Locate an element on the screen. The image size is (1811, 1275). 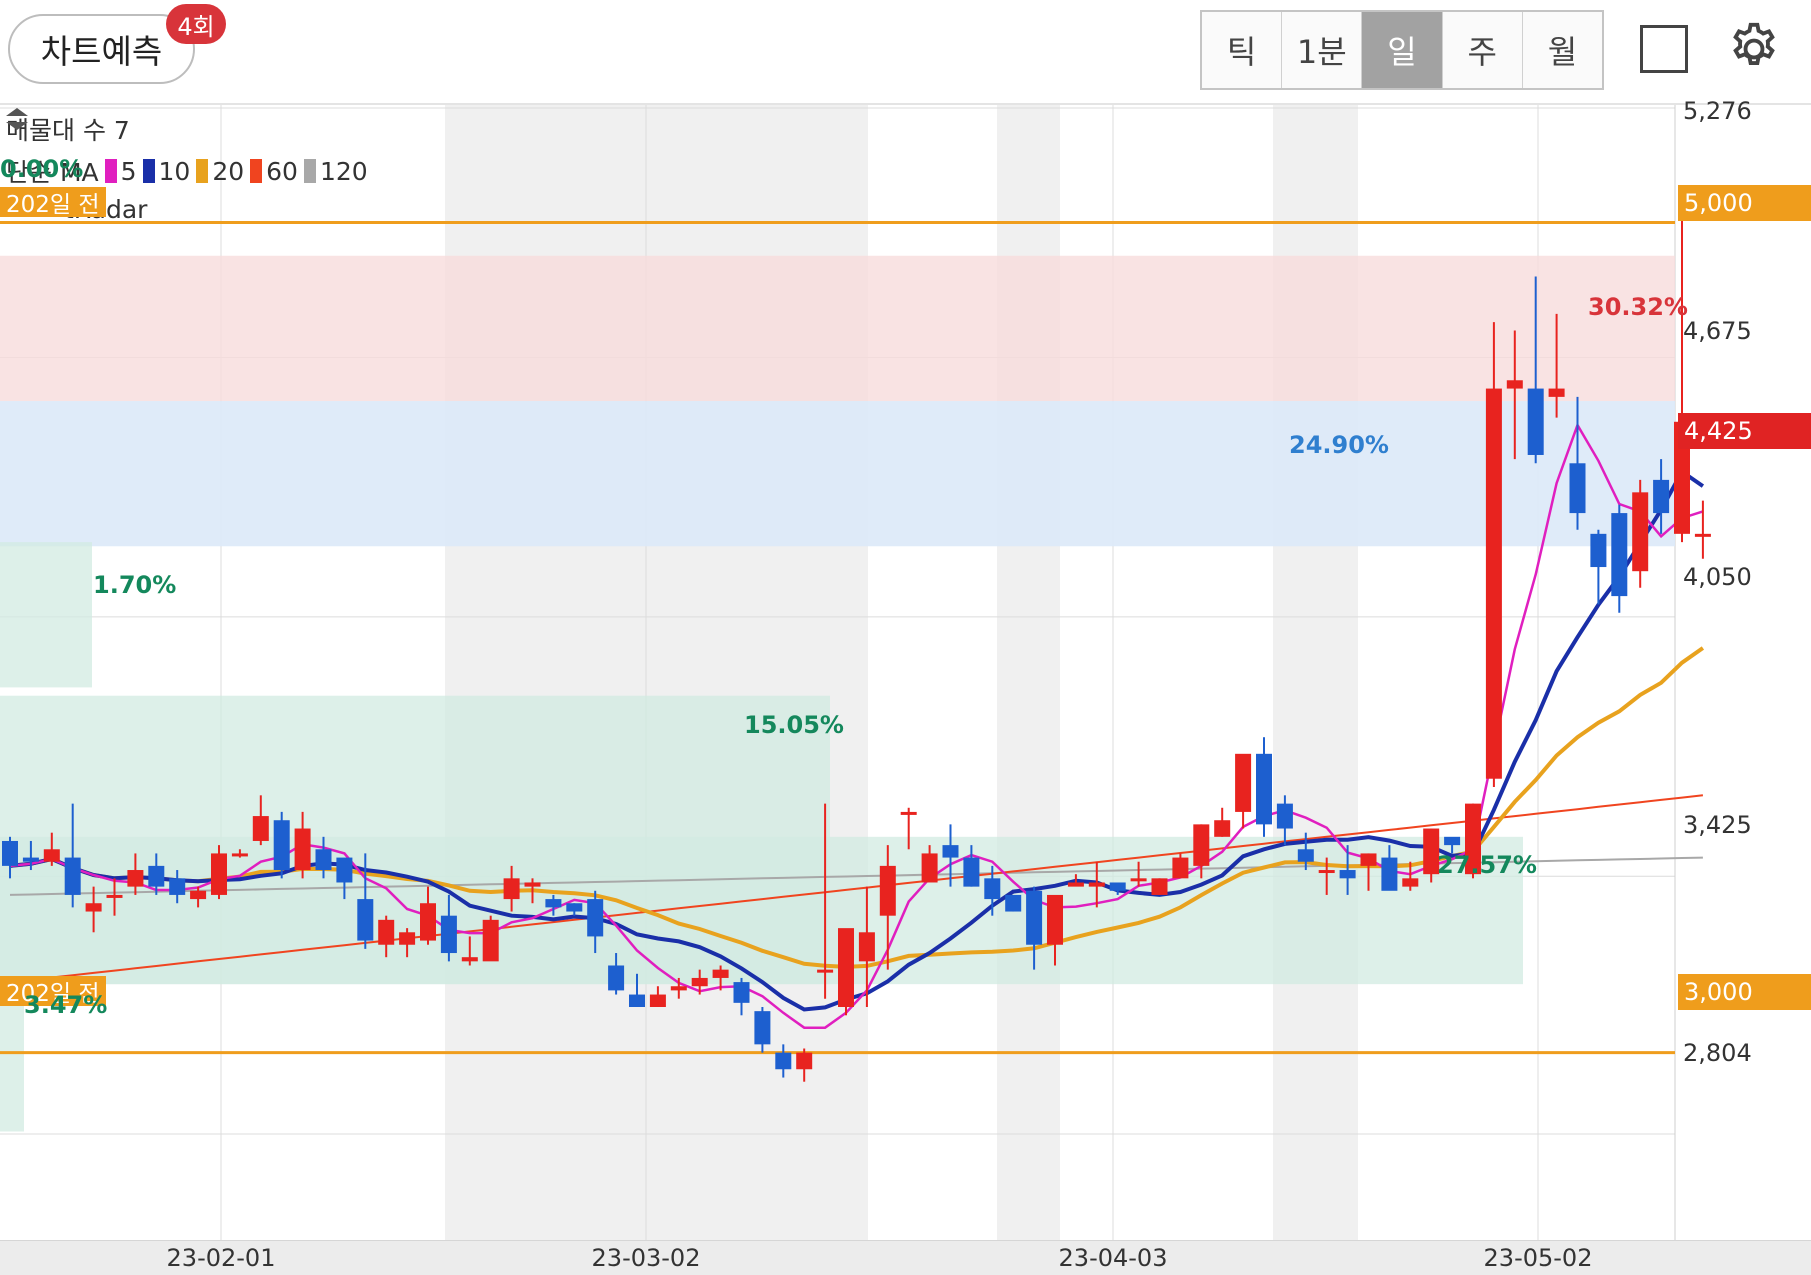
ma60-swatch is located at coordinates (256, 171).